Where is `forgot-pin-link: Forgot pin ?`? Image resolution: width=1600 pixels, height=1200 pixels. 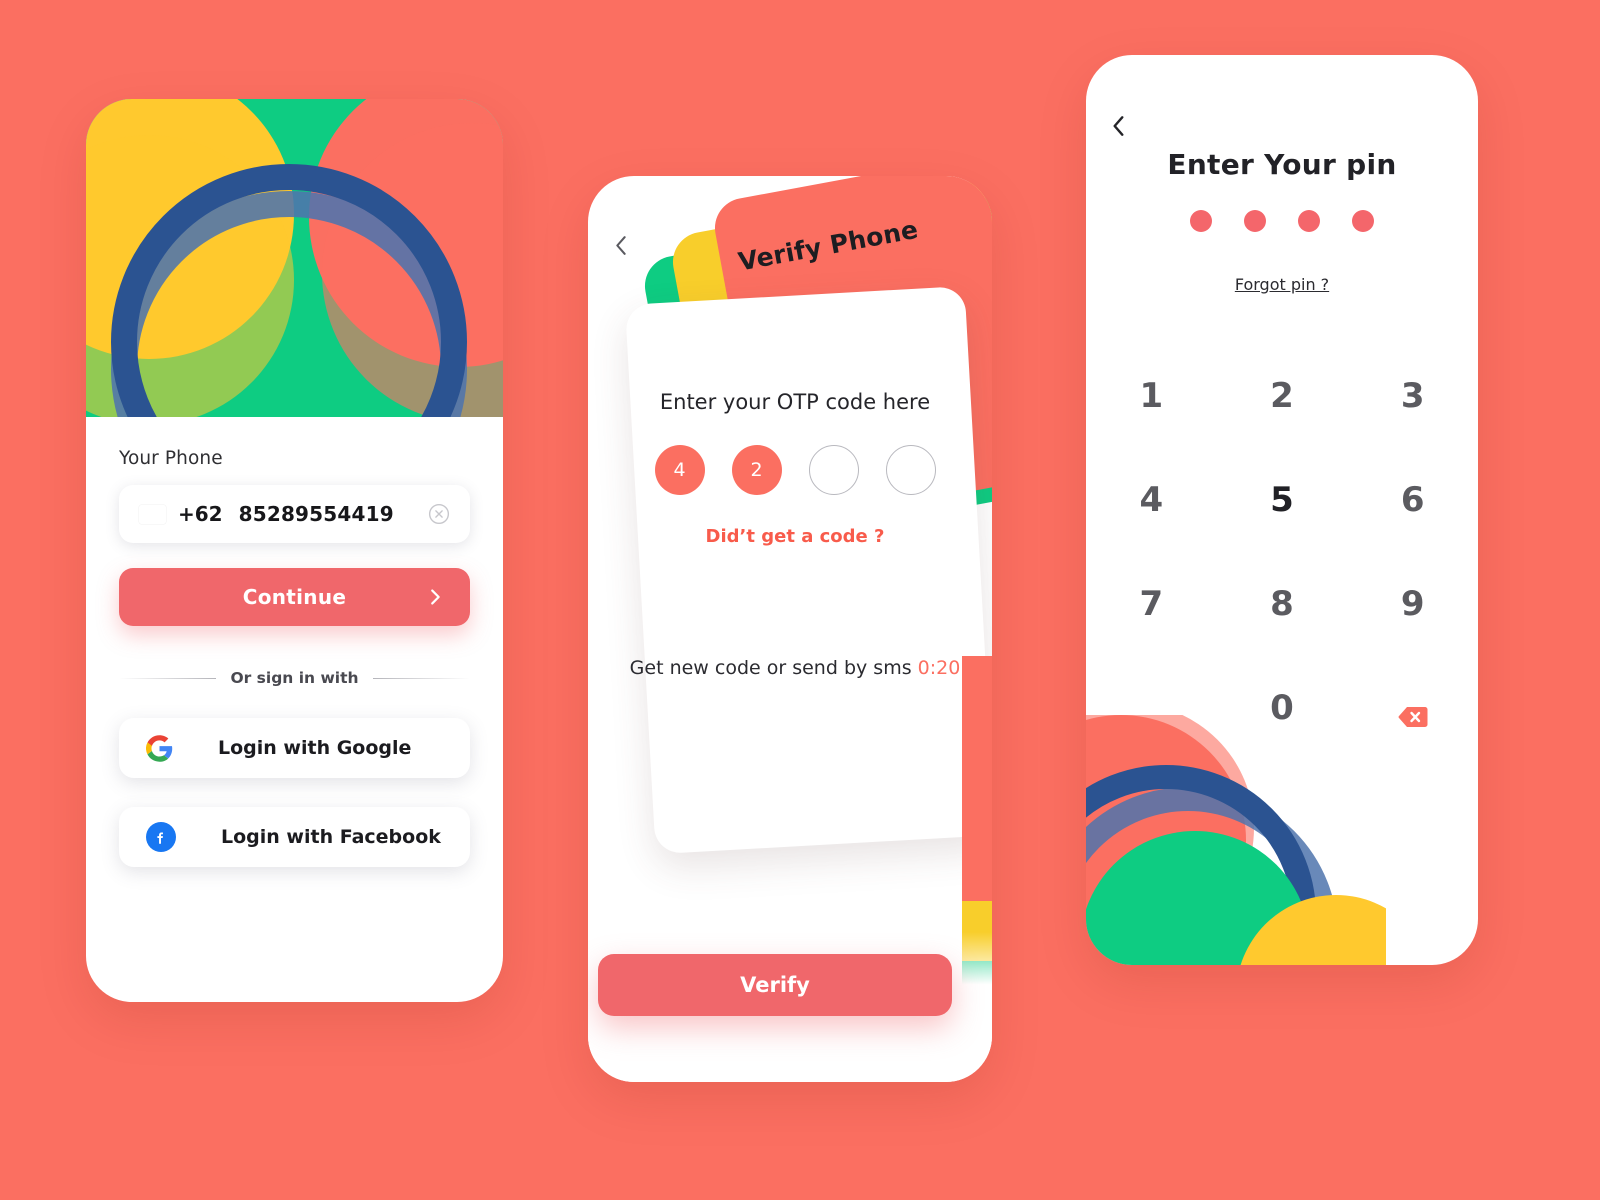
forgot-pin-link: Forgot pin ? is located at coordinates (1282, 284).